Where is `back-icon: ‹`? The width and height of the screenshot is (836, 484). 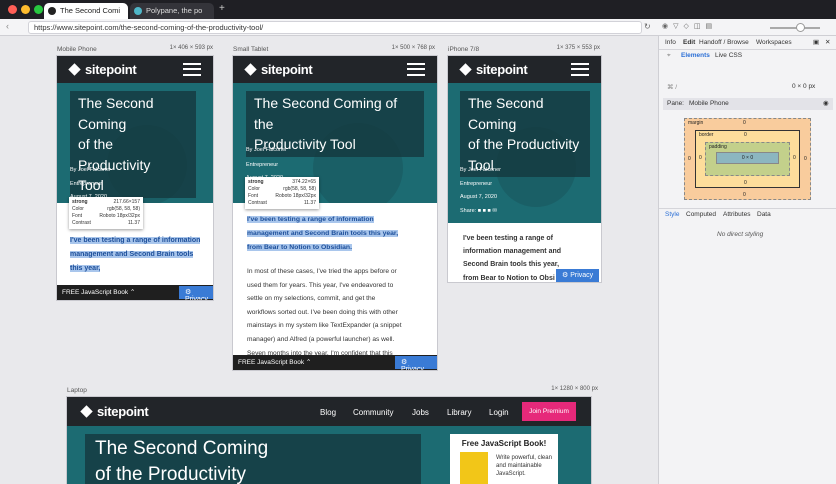
back-icon: ‹ is located at coordinates (7, 26).